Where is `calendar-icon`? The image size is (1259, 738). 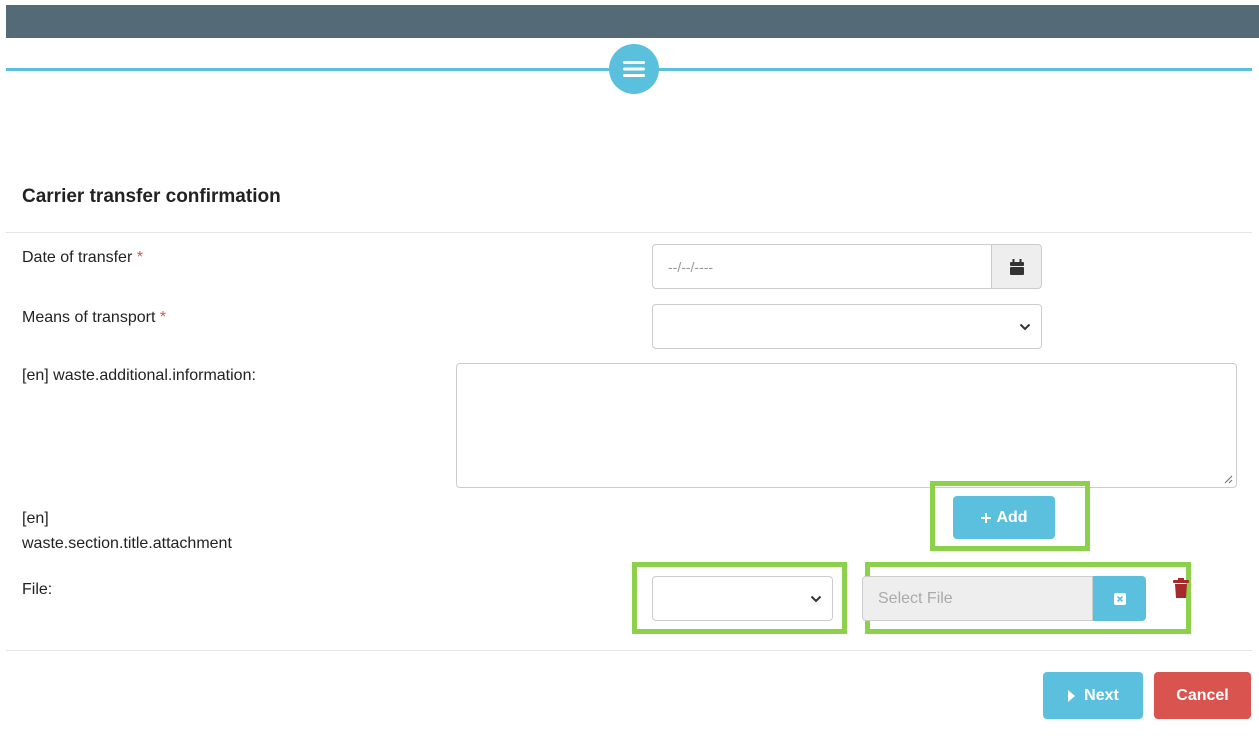
calendar-icon is located at coordinates (1016, 266).